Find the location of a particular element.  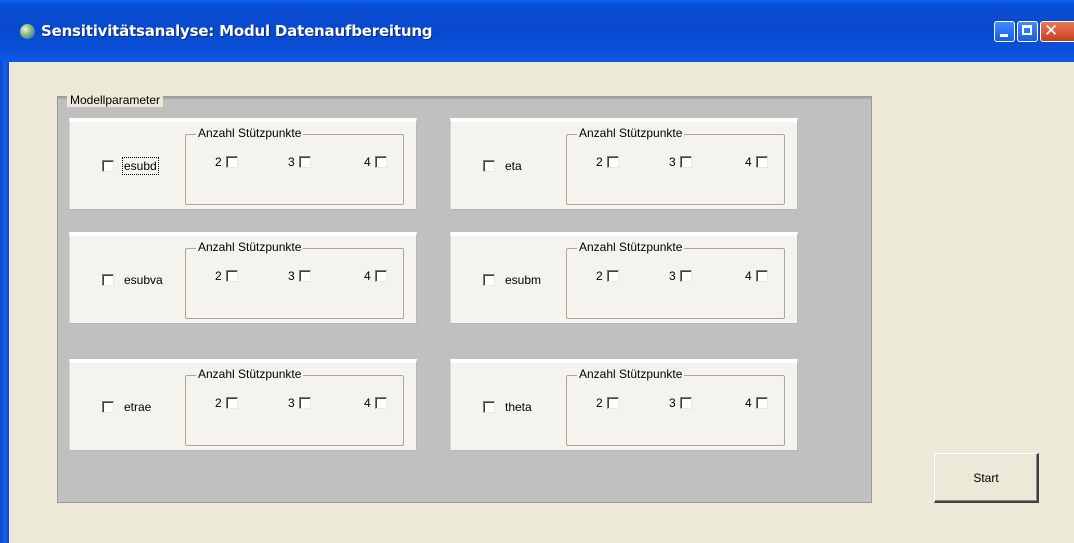

panel-eta: eta Anzahl Stützpunkte 2 3 4 is located at coordinates (624, 164).